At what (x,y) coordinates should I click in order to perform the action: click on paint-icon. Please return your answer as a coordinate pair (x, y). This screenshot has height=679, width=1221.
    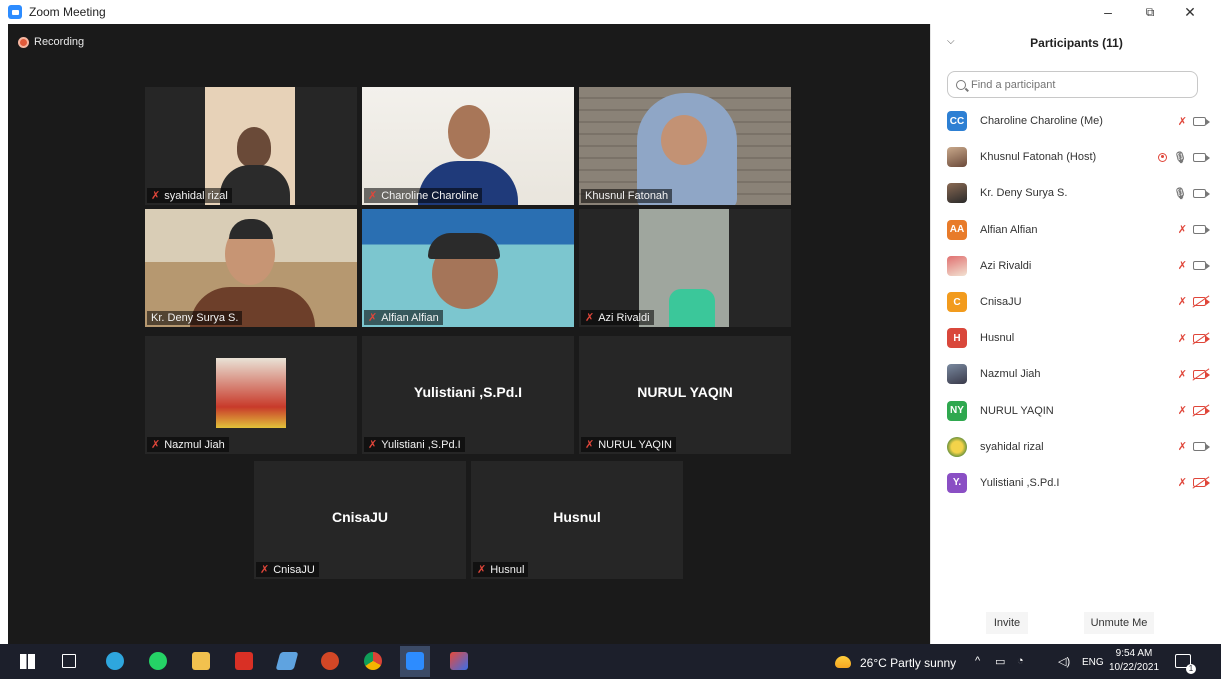
    Looking at the image, I should click on (459, 661).